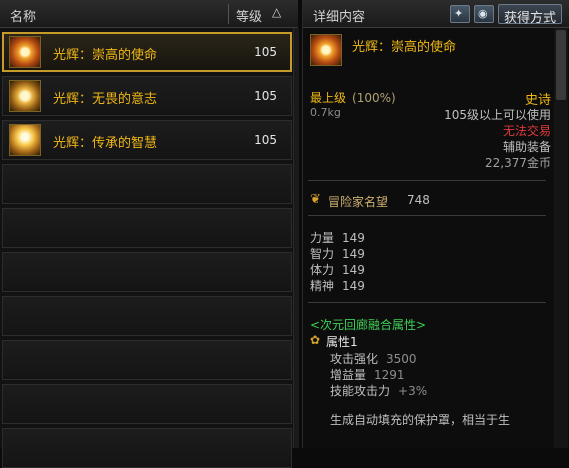 This screenshot has height=468, width=569. I want to click on stat-intelligence: 智力 149, so click(337, 254).